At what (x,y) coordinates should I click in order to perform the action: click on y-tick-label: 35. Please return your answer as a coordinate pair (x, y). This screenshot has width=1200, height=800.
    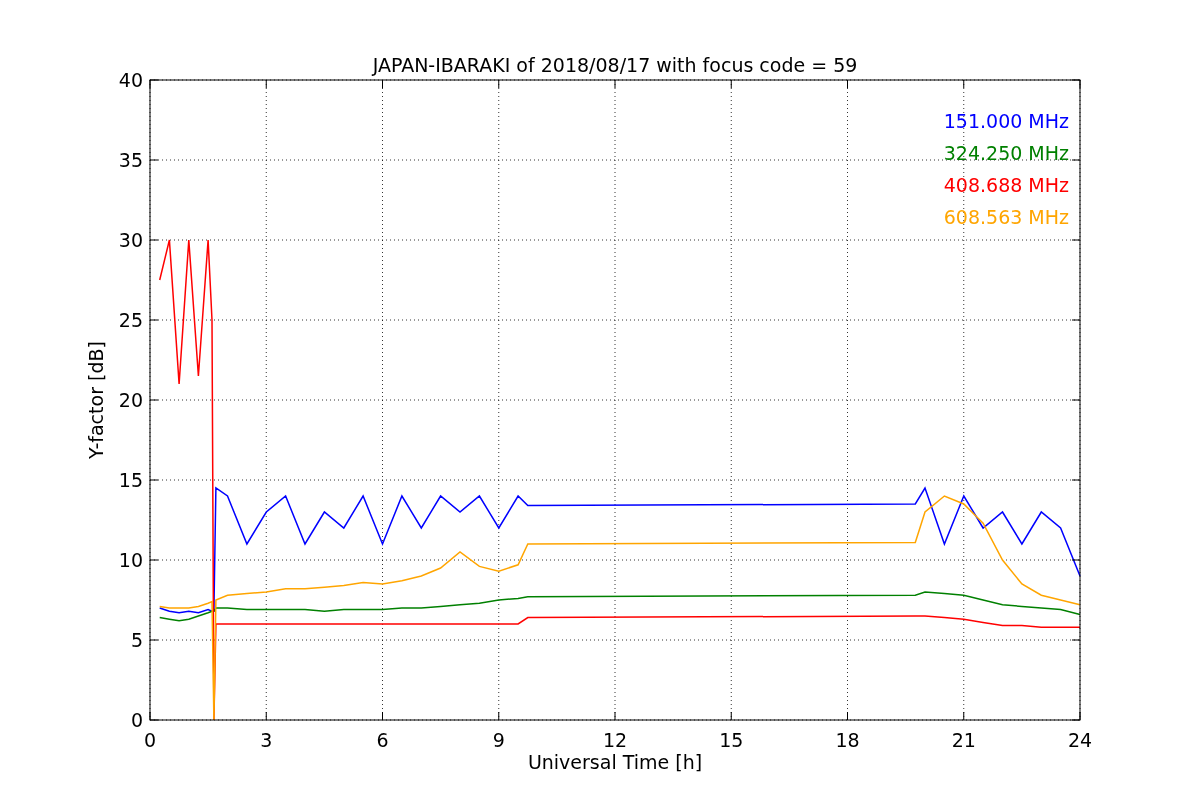
    Looking at the image, I should click on (130, 160).